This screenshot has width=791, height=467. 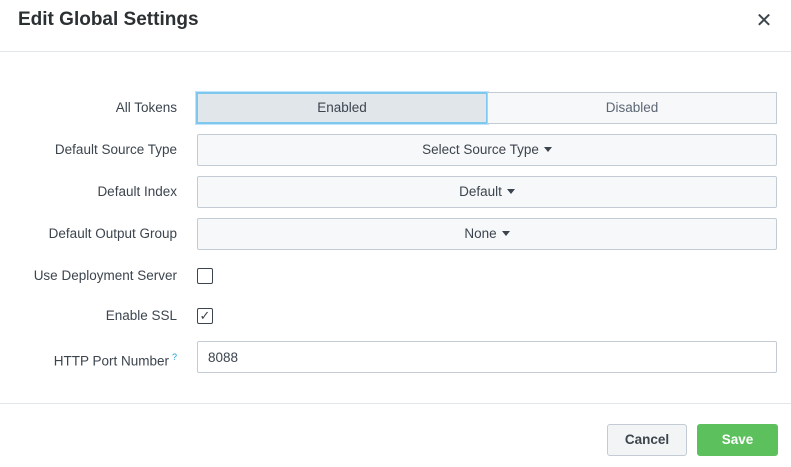 I want to click on default-index-value: Default, so click(x=480, y=191).